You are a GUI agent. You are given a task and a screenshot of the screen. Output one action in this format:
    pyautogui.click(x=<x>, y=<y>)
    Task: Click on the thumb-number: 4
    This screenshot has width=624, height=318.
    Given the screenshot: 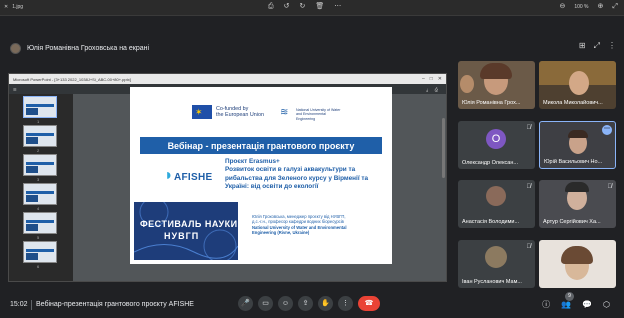 What is the action you would take?
    pyautogui.click(x=38, y=208)
    